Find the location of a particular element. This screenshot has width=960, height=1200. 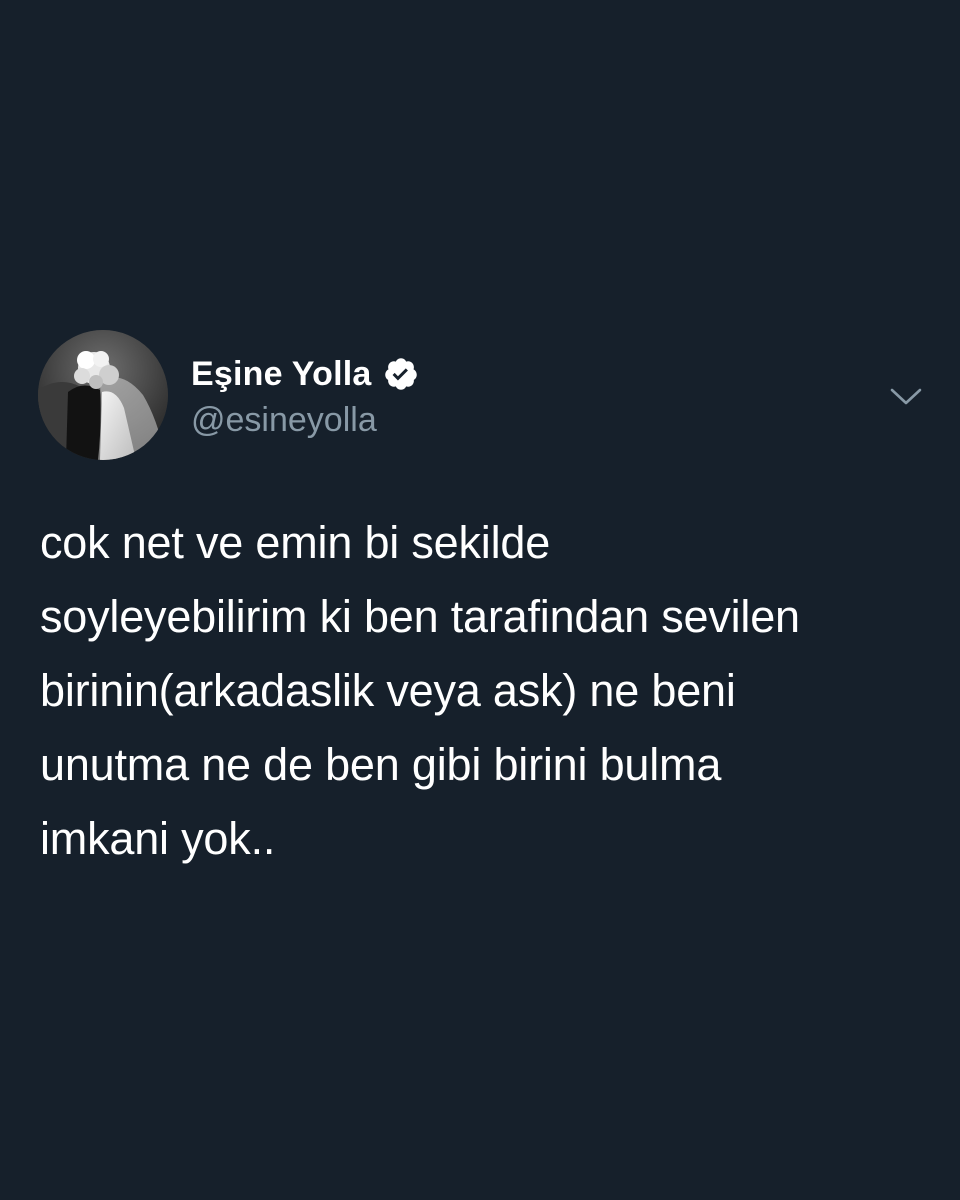

chevron-down-icon is located at coordinates (906, 396).